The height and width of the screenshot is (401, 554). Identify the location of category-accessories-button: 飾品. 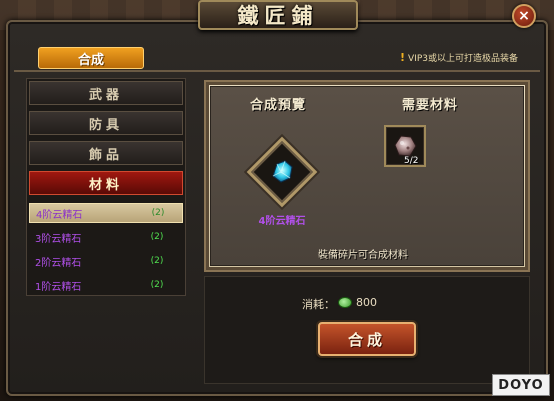
(106, 153).